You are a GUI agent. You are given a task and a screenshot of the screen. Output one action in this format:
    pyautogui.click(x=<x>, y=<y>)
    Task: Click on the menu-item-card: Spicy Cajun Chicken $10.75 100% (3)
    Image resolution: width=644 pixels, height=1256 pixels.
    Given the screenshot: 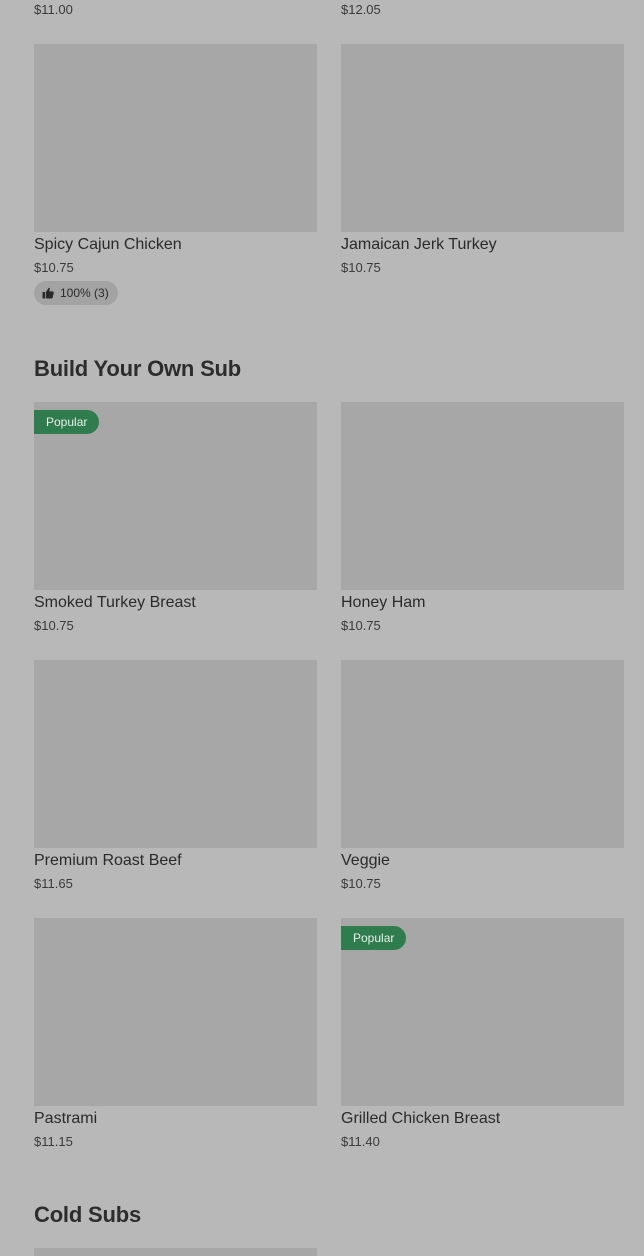 What is the action you would take?
    pyautogui.click(x=175, y=178)
    